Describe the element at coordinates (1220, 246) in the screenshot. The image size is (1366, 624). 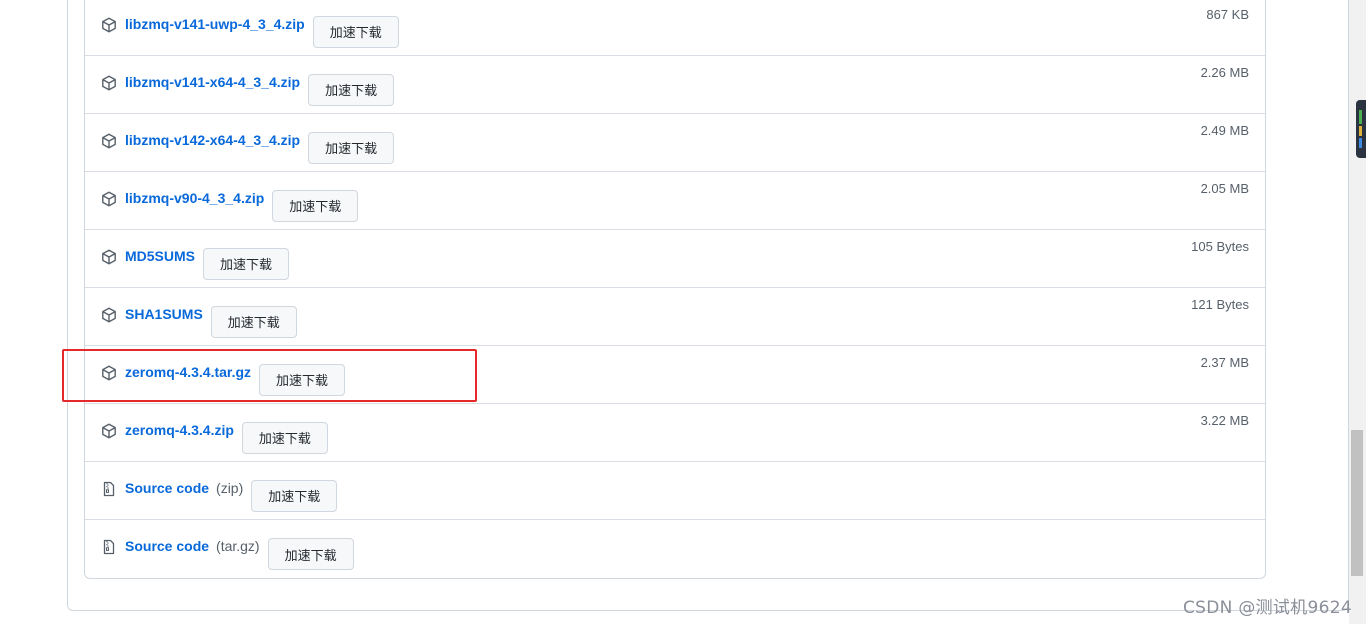
I see `asset-size: 105 Bytes` at that location.